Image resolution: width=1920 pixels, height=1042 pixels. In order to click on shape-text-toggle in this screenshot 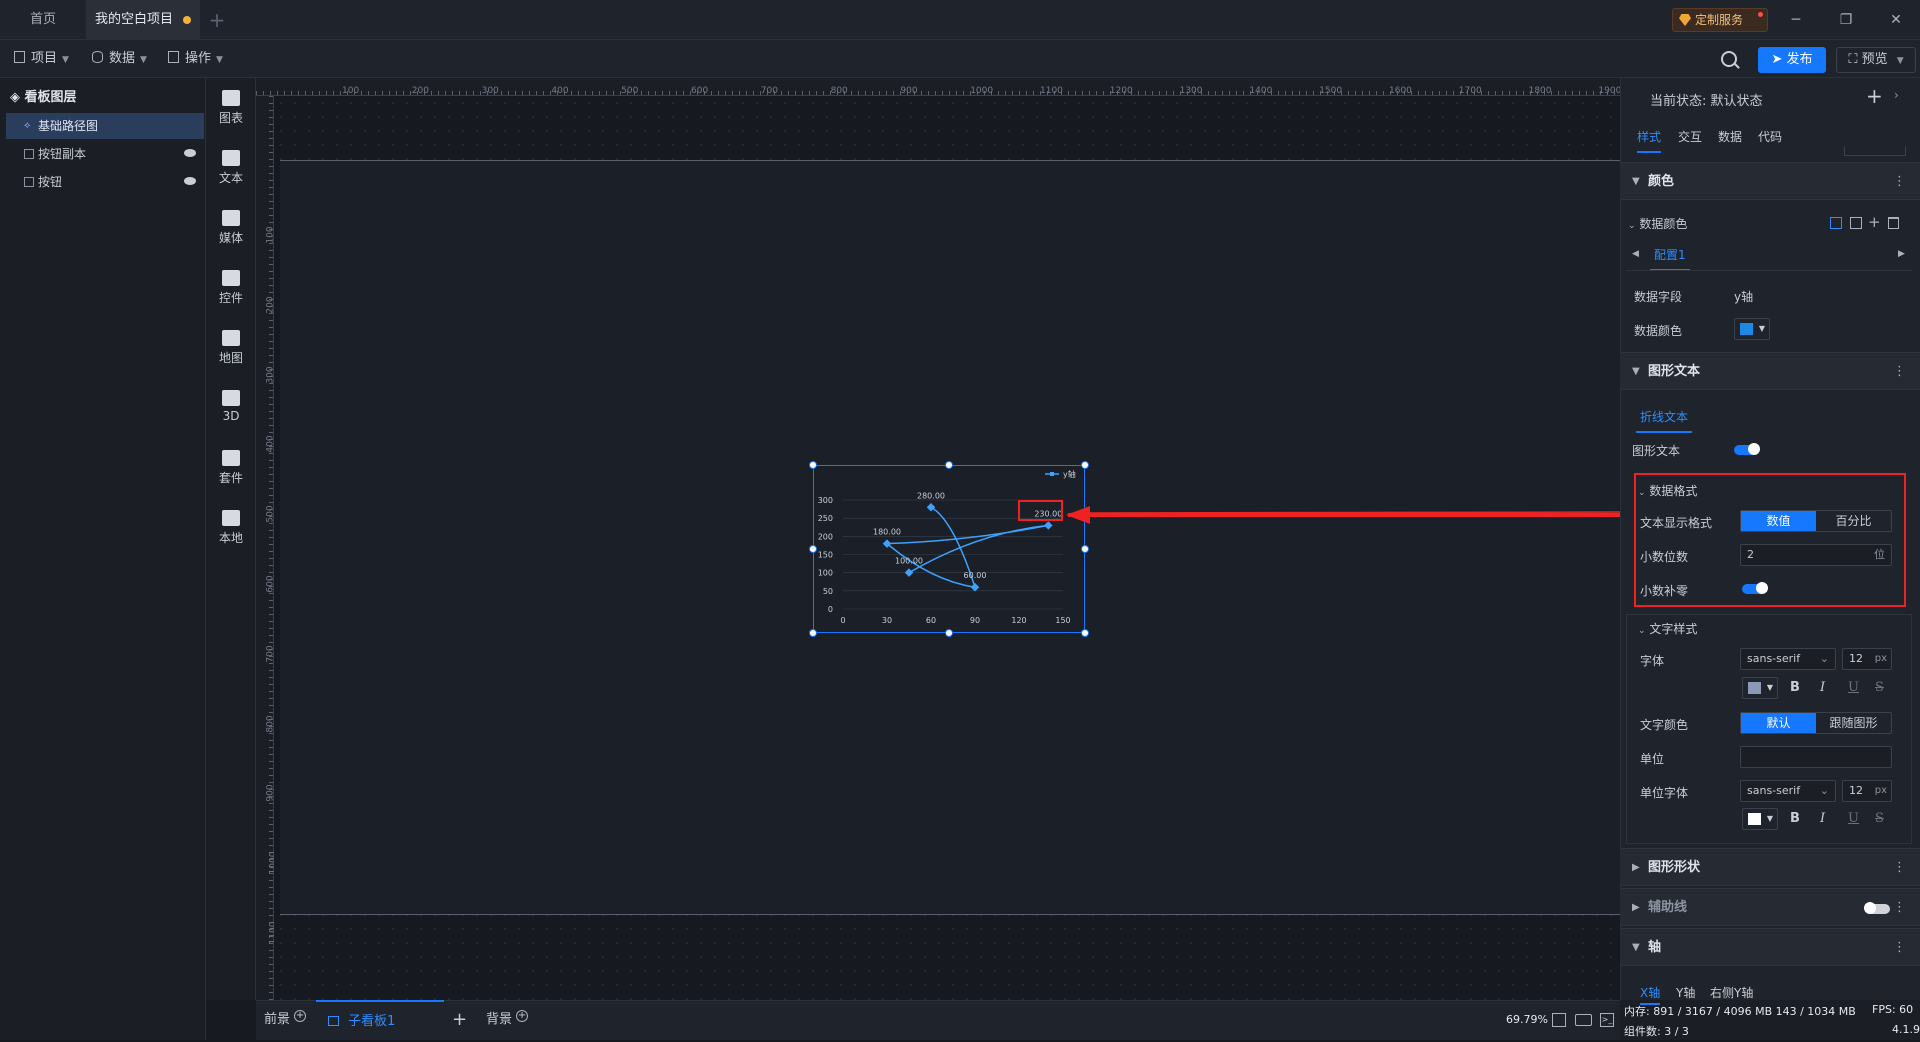, I will do `click(1747, 449)`.